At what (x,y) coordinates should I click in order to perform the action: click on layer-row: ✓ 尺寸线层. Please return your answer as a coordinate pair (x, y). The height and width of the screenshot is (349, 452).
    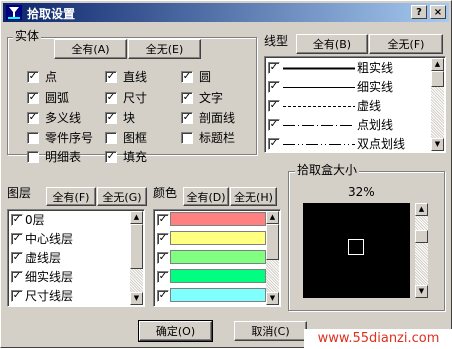
    Looking at the image, I should click on (70, 296).